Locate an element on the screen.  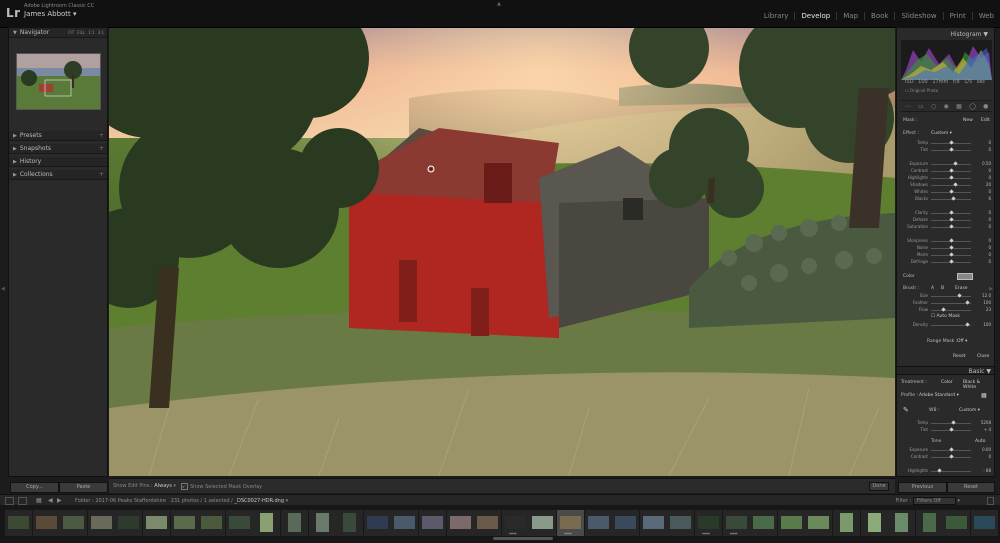
profile-browser-icon: ▦ is located at coordinates (984, 395).